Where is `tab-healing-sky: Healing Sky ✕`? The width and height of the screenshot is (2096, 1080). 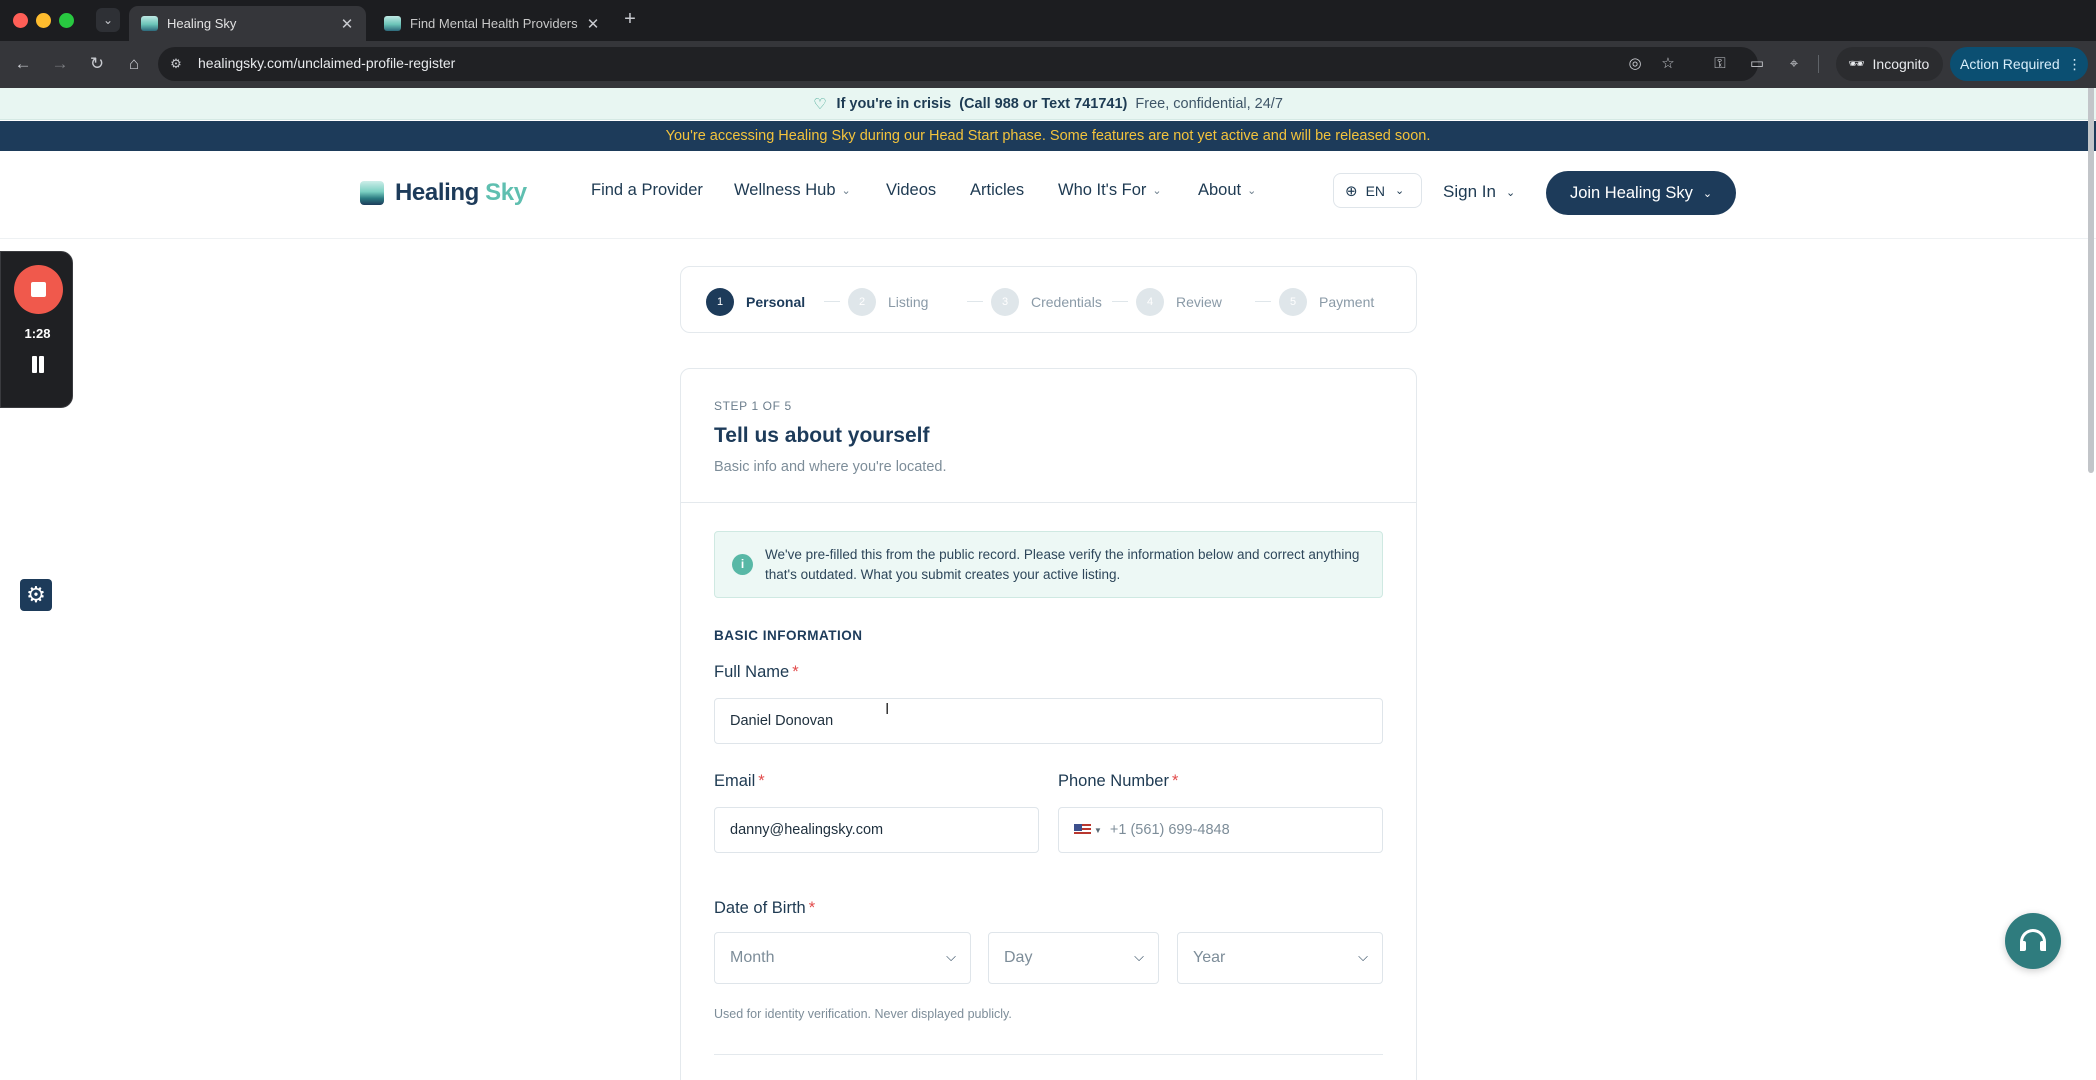 tab-healing-sky: Healing Sky ✕ is located at coordinates (247, 23).